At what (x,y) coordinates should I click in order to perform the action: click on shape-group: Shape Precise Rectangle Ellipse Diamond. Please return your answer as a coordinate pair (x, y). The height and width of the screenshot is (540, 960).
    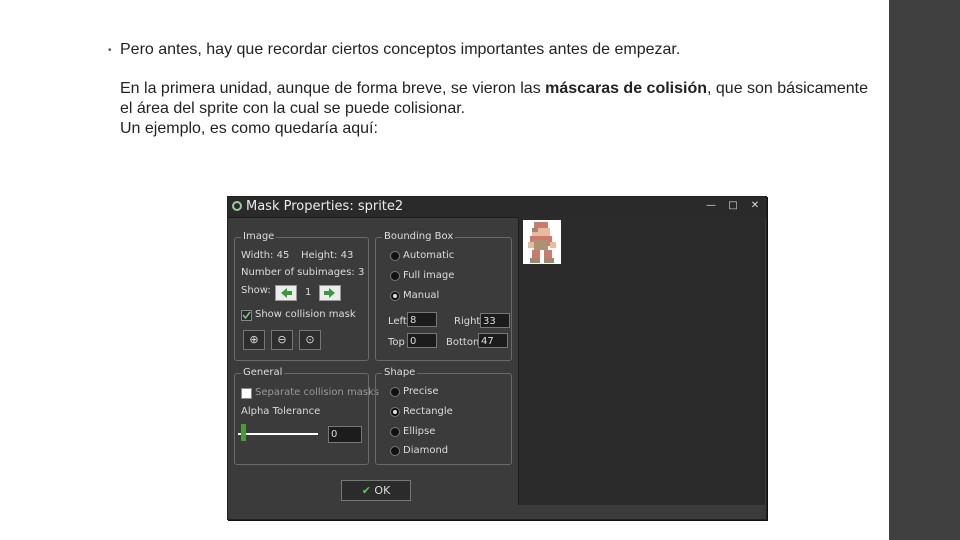
    Looking at the image, I should click on (443, 416).